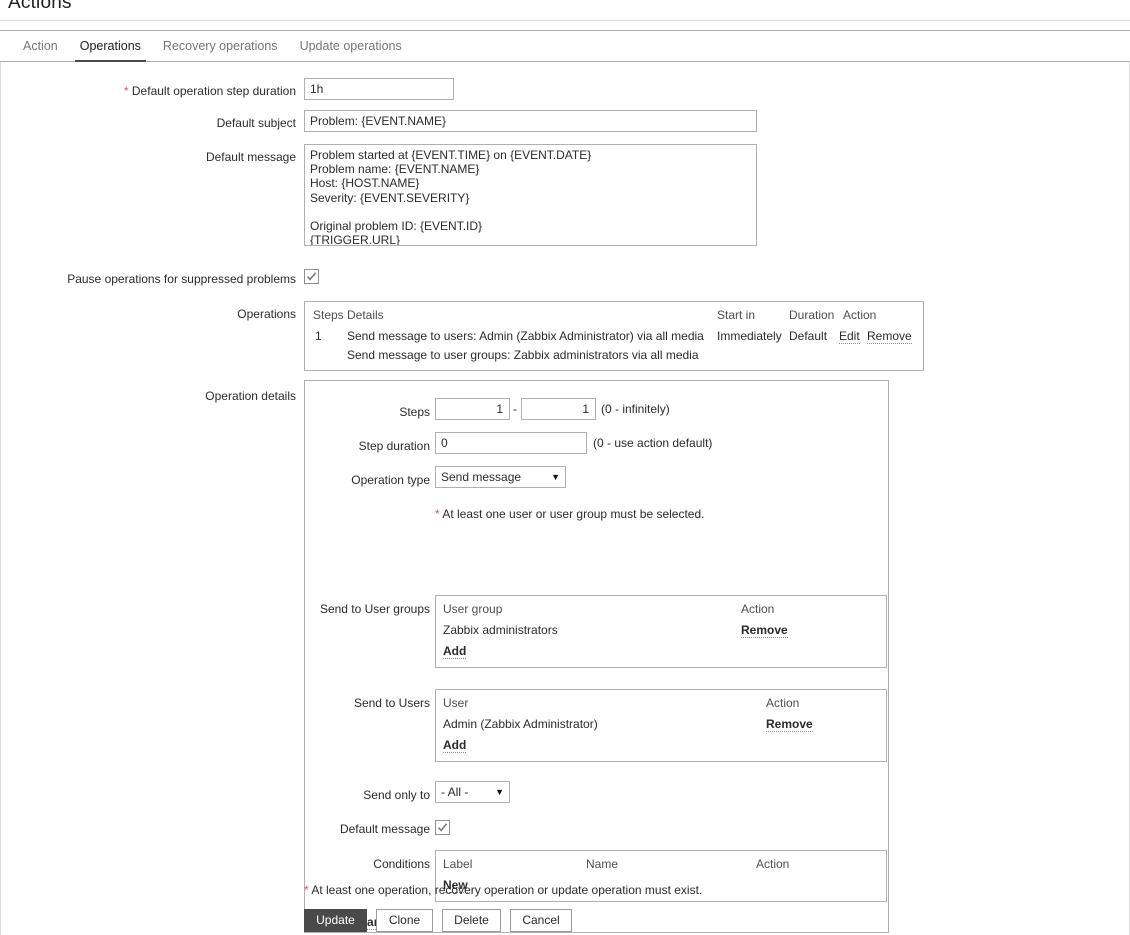  I want to click on row-detail-2-rest: Zabbix administrators via all media, so click(606, 355).